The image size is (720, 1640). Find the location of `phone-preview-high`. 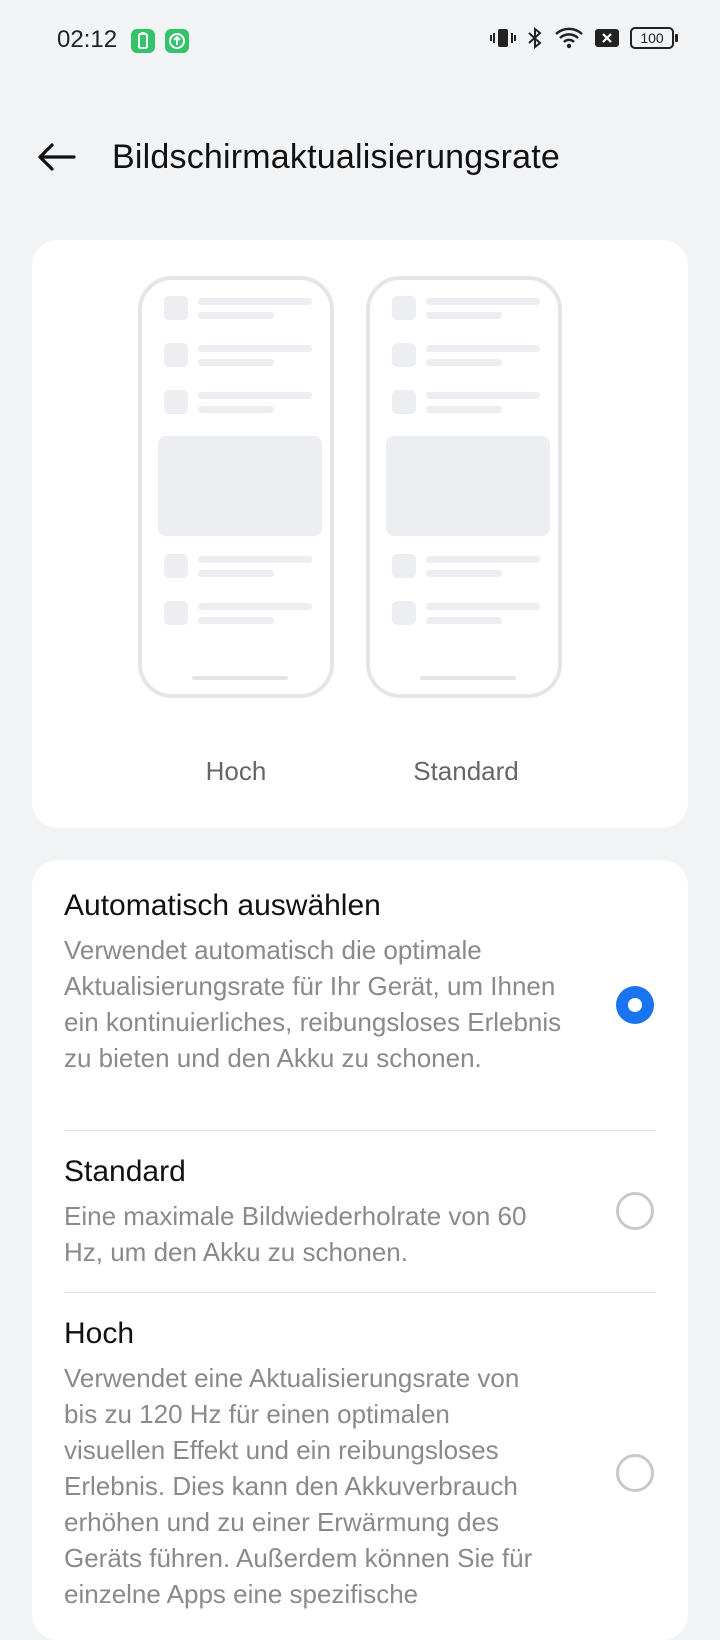

phone-preview-high is located at coordinates (236, 487).